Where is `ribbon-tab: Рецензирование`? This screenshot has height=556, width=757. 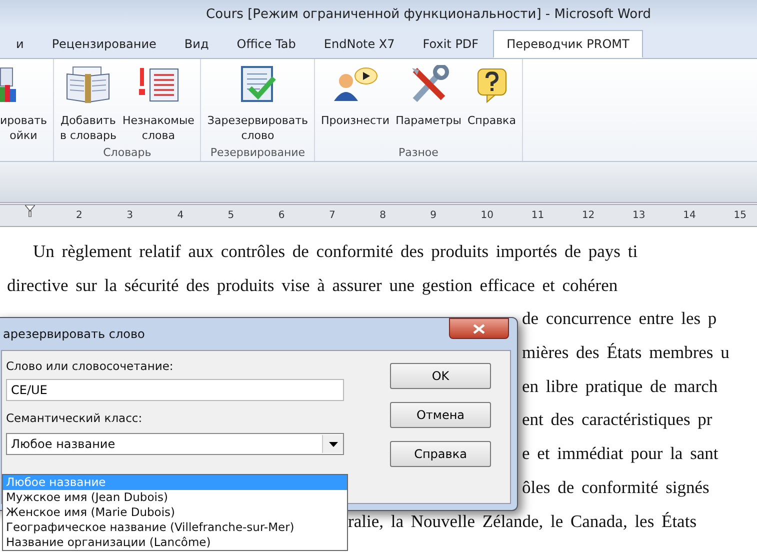
ribbon-tab: Рецензирование is located at coordinates (104, 44).